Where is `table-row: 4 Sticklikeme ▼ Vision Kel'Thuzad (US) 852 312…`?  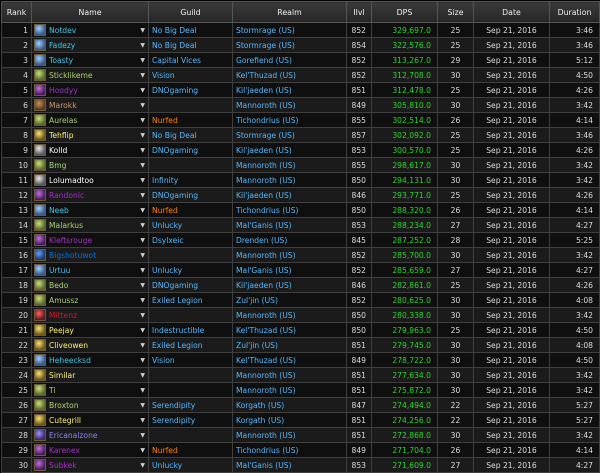 table-row: 4 Sticklikeme ▼ Vision Kel'Thuzad (US) 852 312… is located at coordinates (300, 75).